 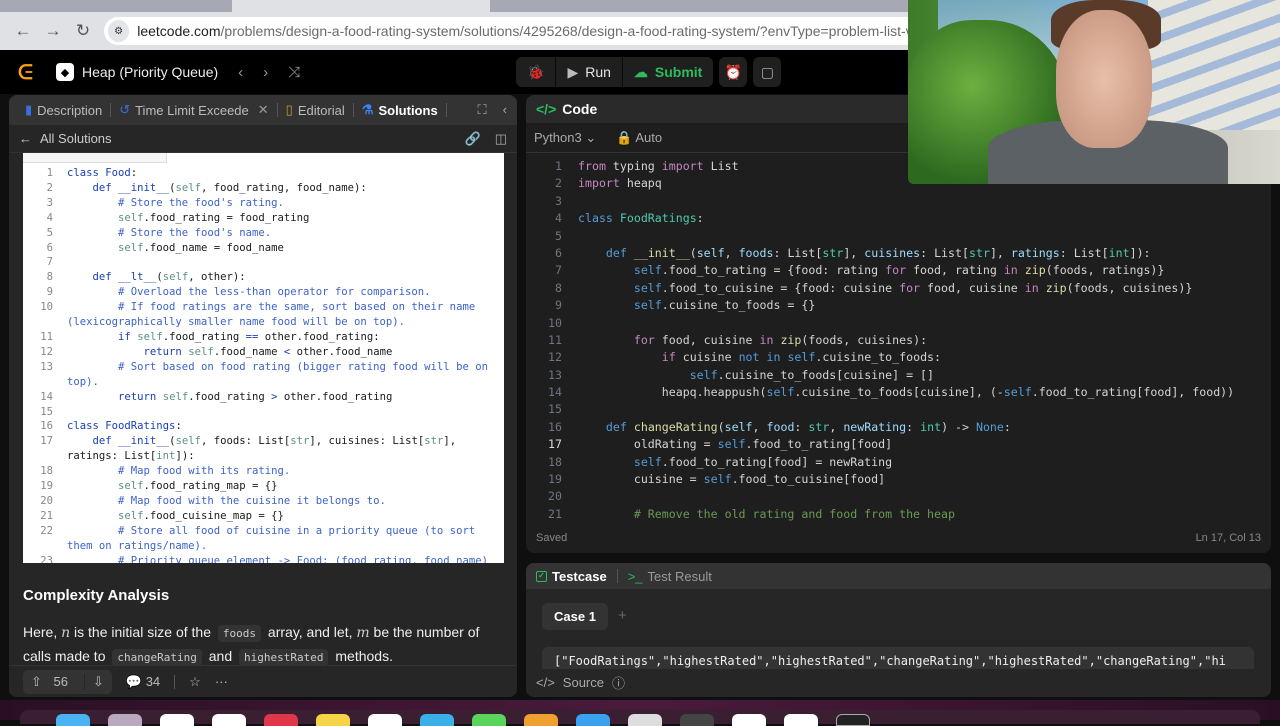 What do you see at coordinates (670, 576) in the screenshot?
I see `tab-test-result: >_ Test Result` at bounding box center [670, 576].